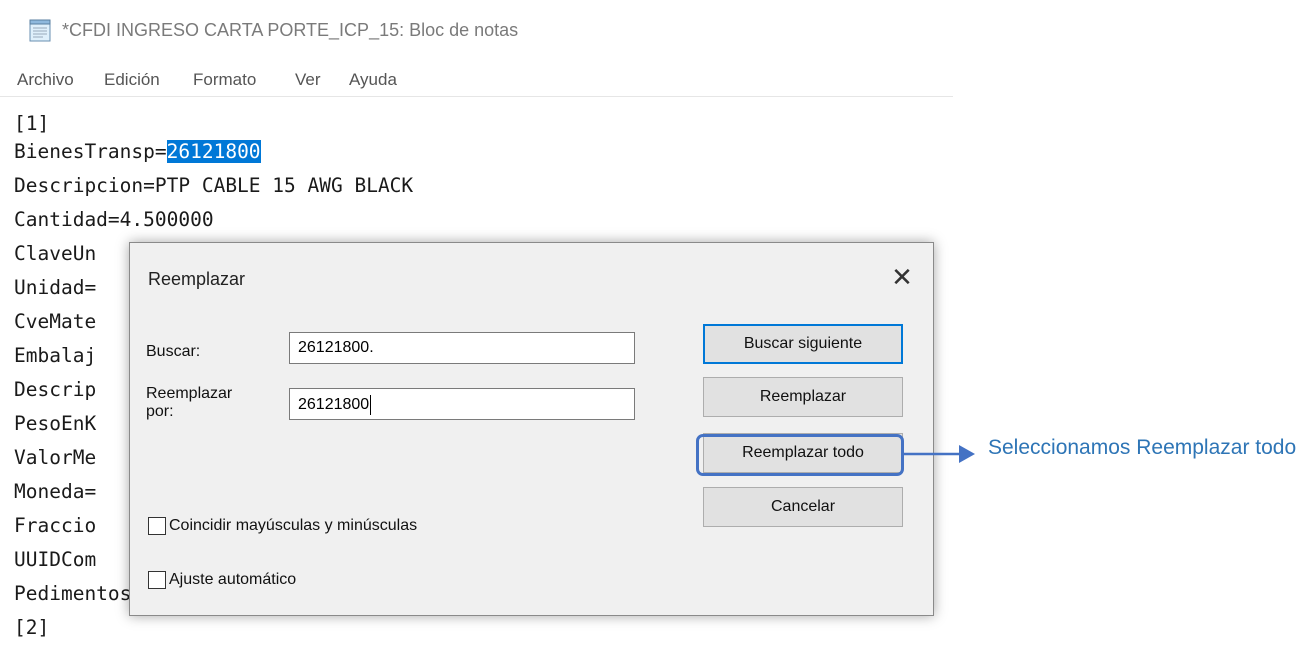 This screenshot has width=1316, height=653. What do you see at coordinates (173, 351) in the screenshot?
I see `find-label: Buscar:` at bounding box center [173, 351].